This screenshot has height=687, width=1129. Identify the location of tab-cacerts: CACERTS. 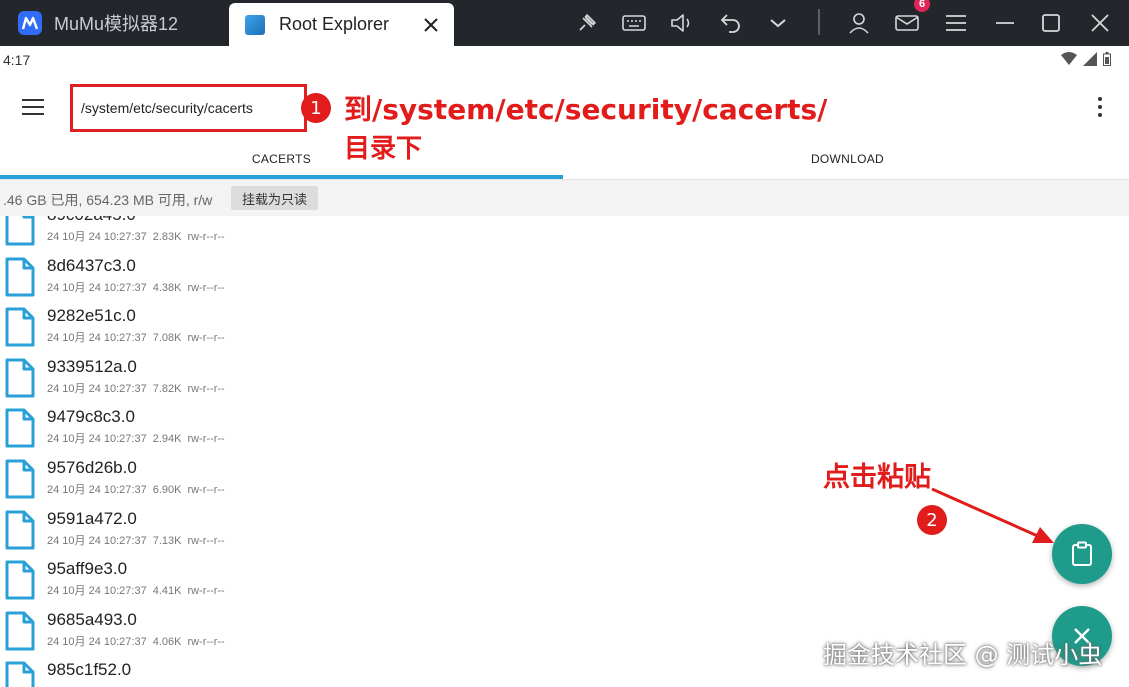
(281, 159).